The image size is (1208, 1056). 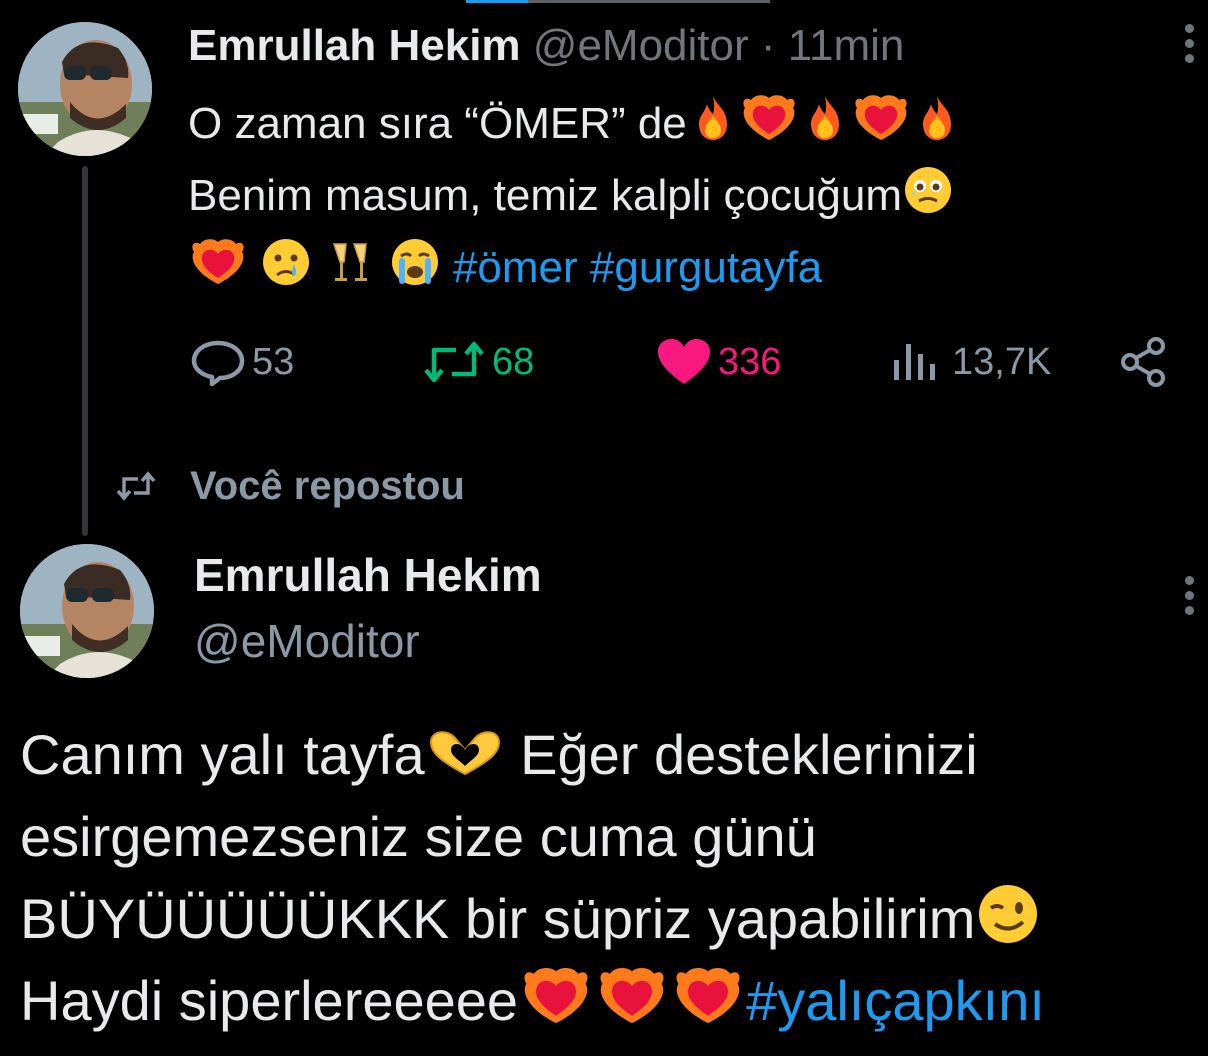 What do you see at coordinates (222, 754) in the screenshot?
I see `tweet-text-span: Canım yalı tayfa` at bounding box center [222, 754].